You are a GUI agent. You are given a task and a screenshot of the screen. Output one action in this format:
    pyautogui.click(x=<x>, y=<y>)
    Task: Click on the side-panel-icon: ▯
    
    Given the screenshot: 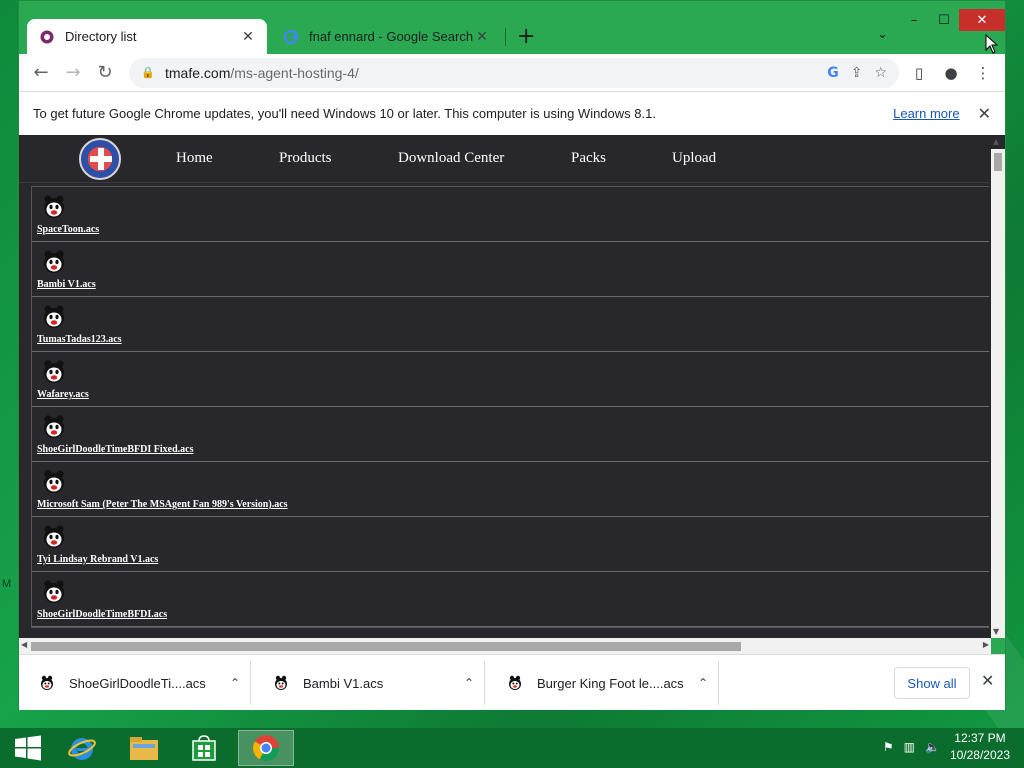 What is the action you would take?
    pyautogui.click(x=919, y=73)
    